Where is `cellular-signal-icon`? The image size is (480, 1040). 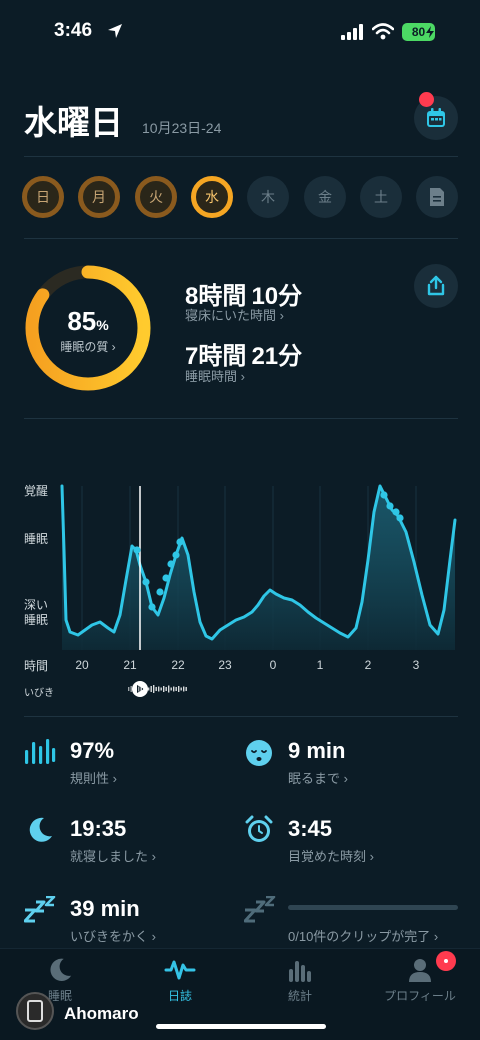
cellular-signal-icon is located at coordinates (352, 32).